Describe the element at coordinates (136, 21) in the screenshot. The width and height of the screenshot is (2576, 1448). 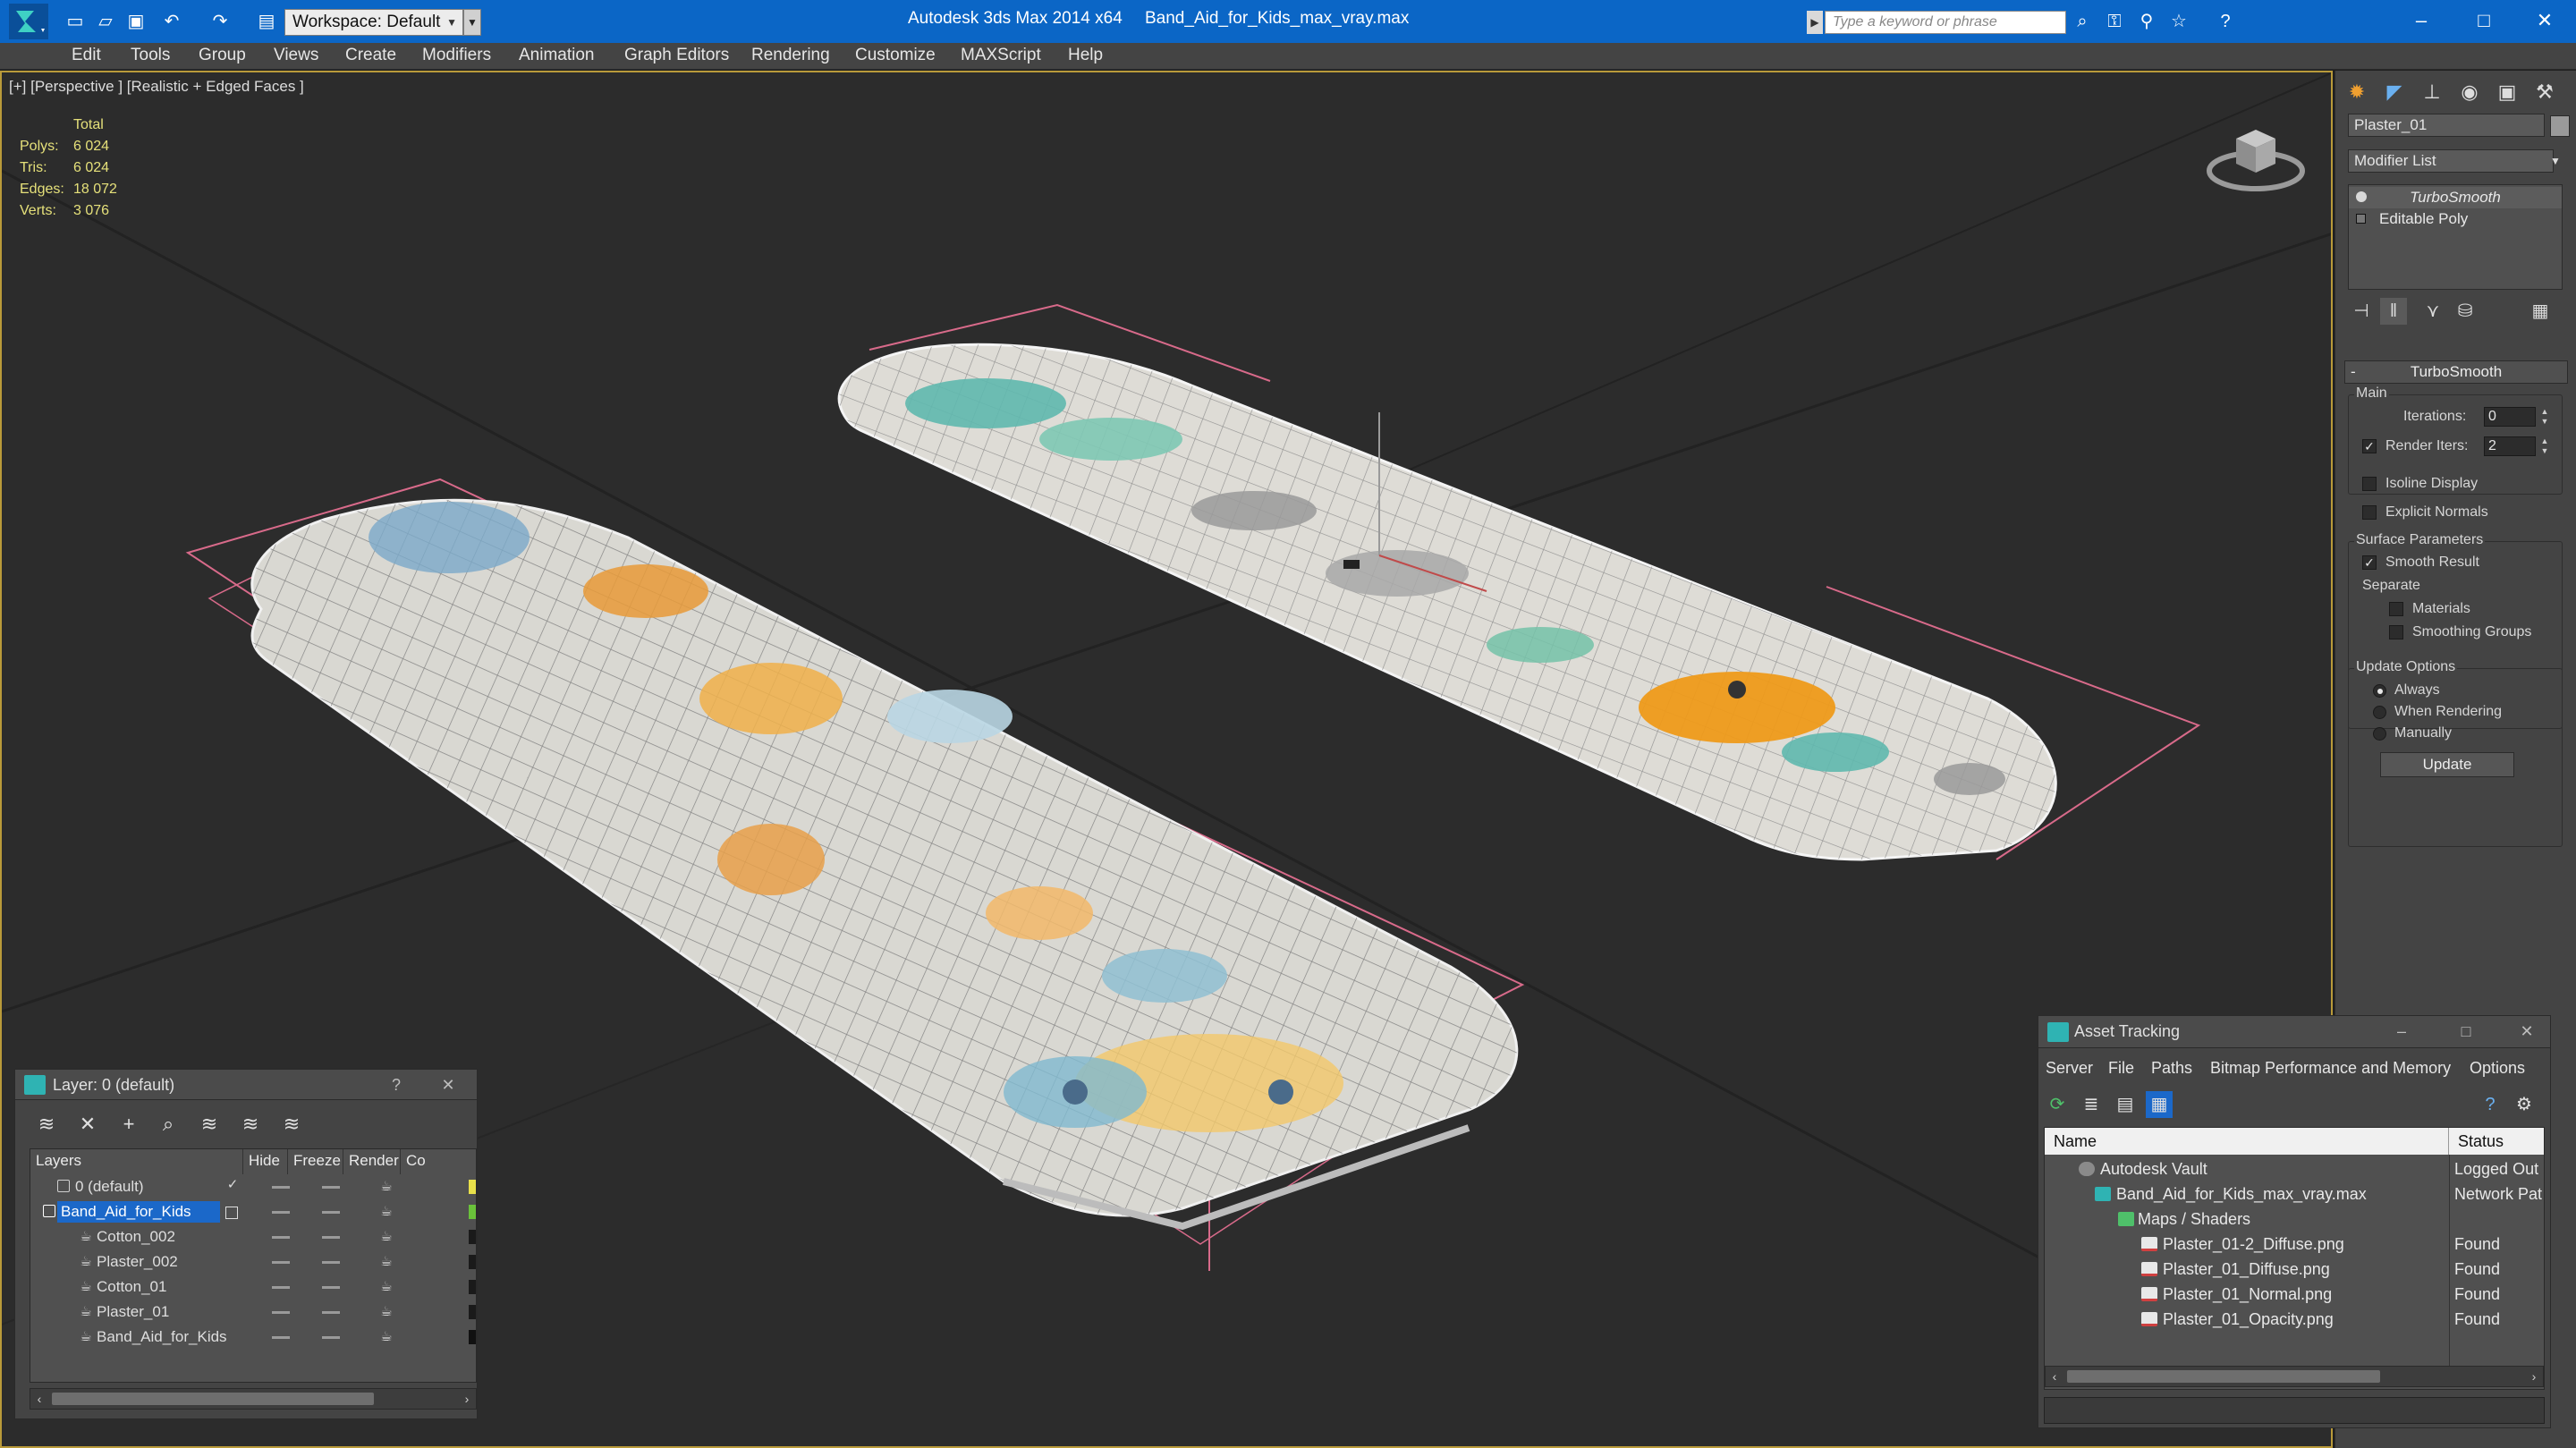
I see `save-file-icon: ▣` at that location.